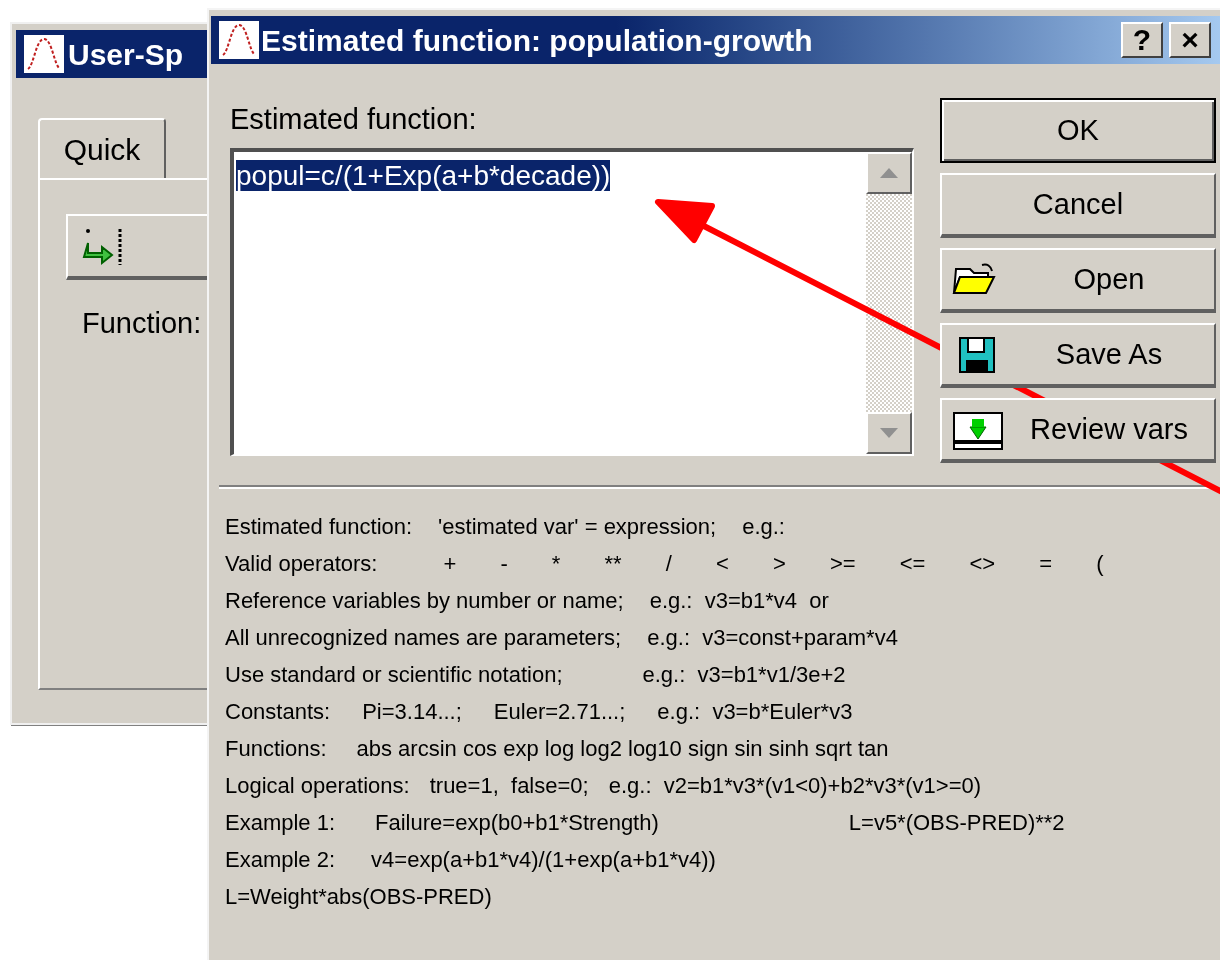 The image size is (1220, 960). Describe the element at coordinates (142, 323) in the screenshot. I see `function-label: Function:` at that location.